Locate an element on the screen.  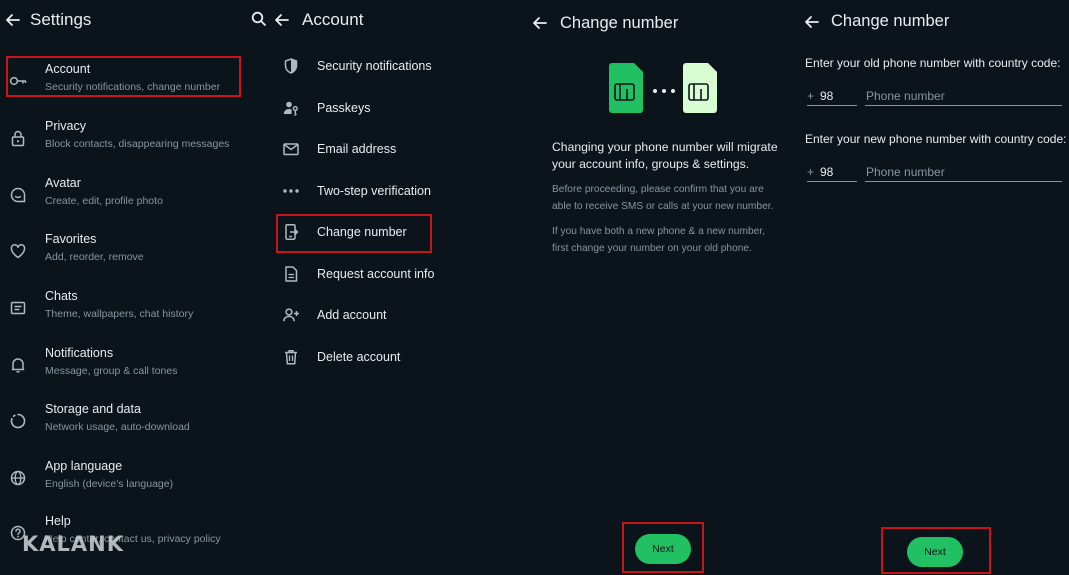
settings-item-subtitle: Message, group & call tones is located at coordinates (111, 371).